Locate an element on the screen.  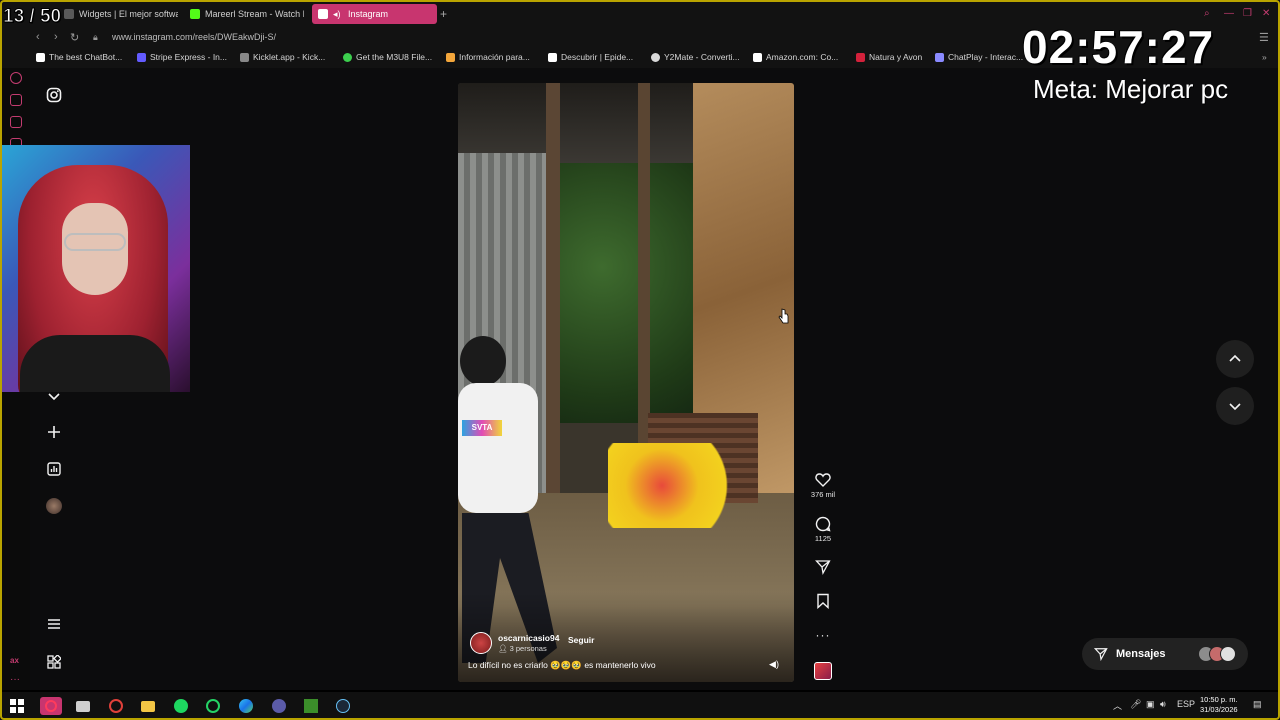
spotify-icon is located at coordinates (181, 706).